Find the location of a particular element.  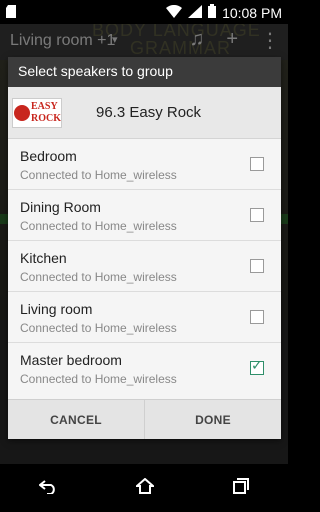

home-icon is located at coordinates (145, 488).